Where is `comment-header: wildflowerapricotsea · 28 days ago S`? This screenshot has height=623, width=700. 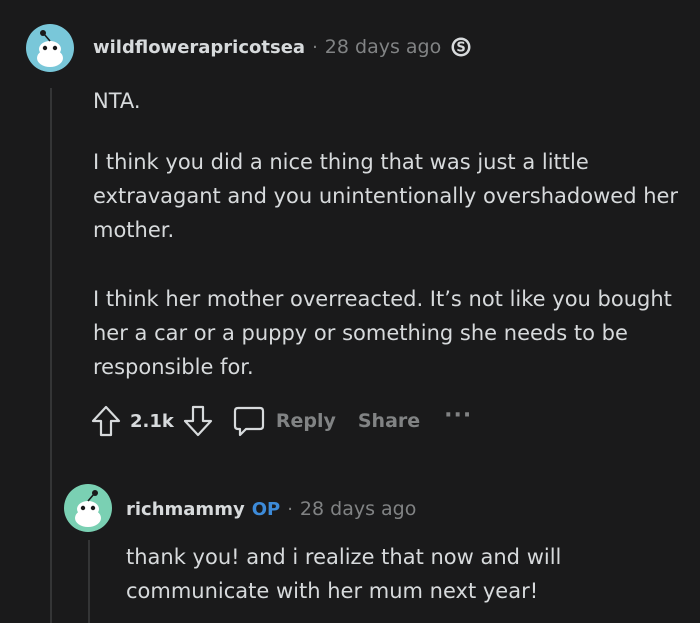
comment-header: wildflowerapricotsea · 28 days ago S is located at coordinates (282, 47).